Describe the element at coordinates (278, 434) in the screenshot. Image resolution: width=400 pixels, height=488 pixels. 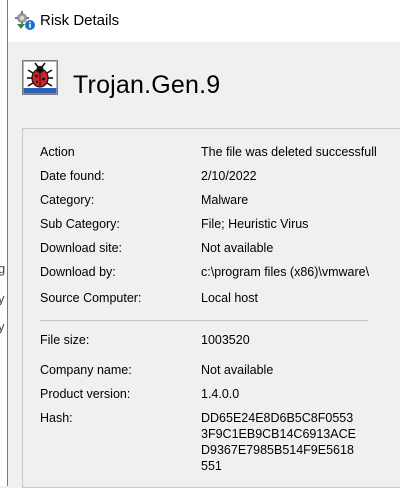
I see `hash-line: 3F9C1EB9CB14C6913ACE` at that location.